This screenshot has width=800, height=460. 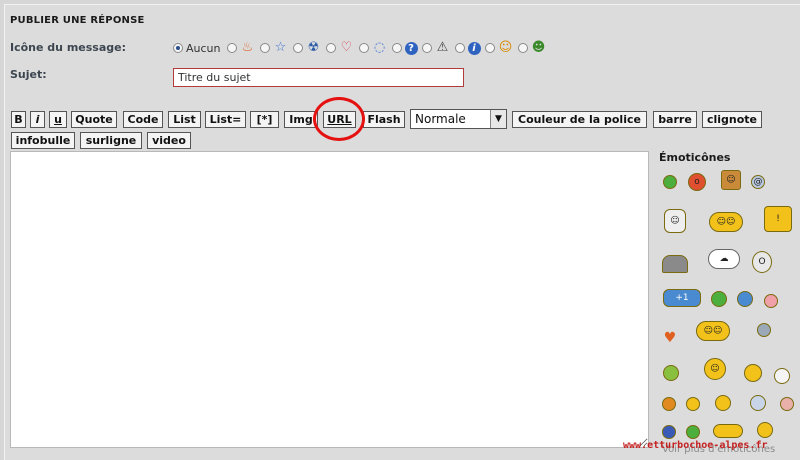 What do you see at coordinates (675, 264) in the screenshot?
I see `emoticon-rock` at bounding box center [675, 264].